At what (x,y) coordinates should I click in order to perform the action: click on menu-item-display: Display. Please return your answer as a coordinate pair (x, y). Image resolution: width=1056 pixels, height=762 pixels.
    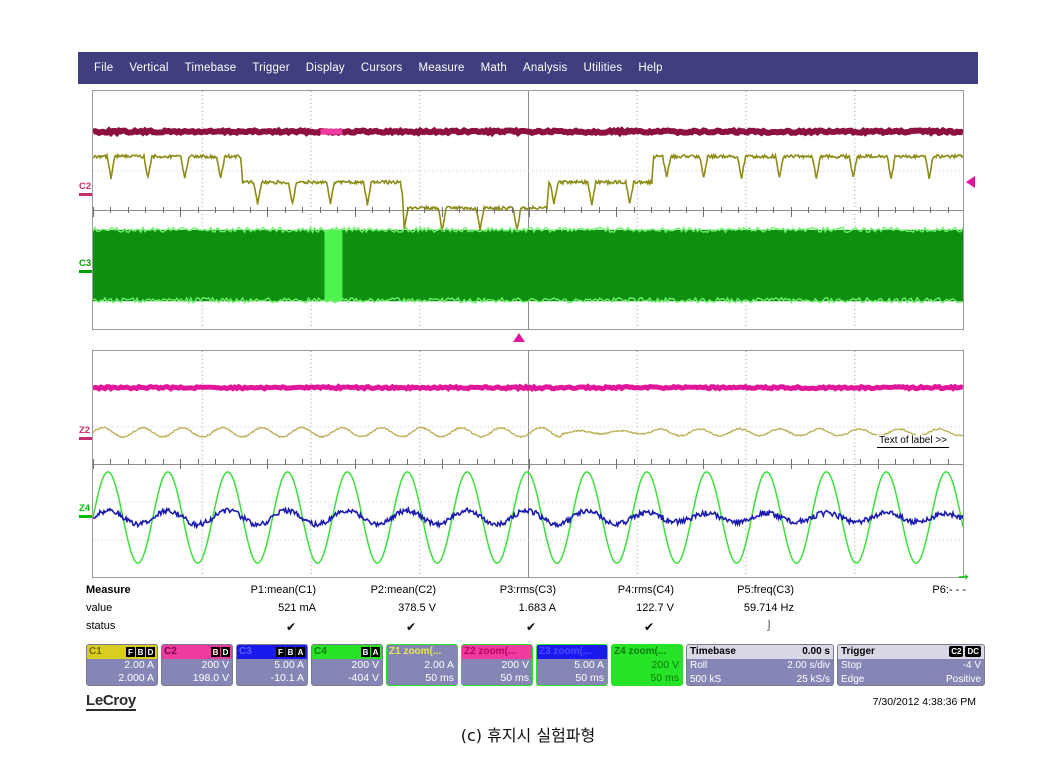
    Looking at the image, I should click on (325, 68).